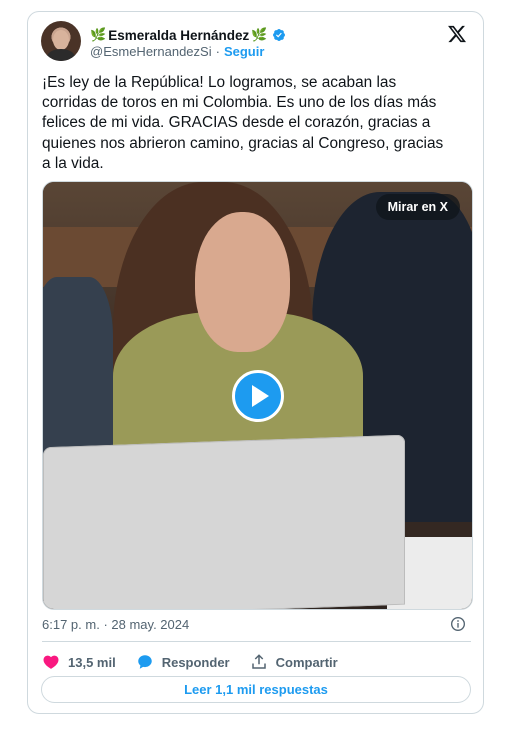 Image resolution: width=514 pixels, height=733 pixels. I want to click on reply-bubble-icon, so click(144, 662).